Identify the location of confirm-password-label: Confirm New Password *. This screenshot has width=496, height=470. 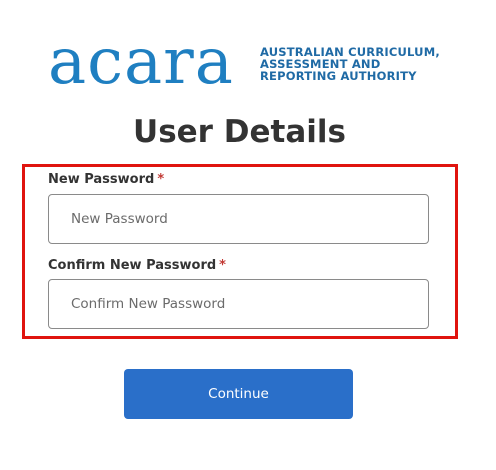
(137, 265).